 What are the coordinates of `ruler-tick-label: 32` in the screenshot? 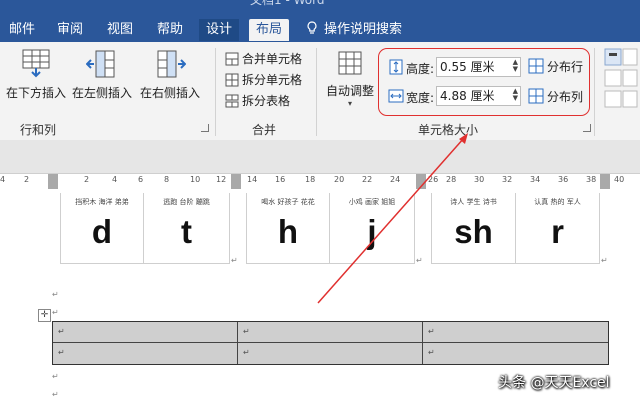 It's located at (507, 179).